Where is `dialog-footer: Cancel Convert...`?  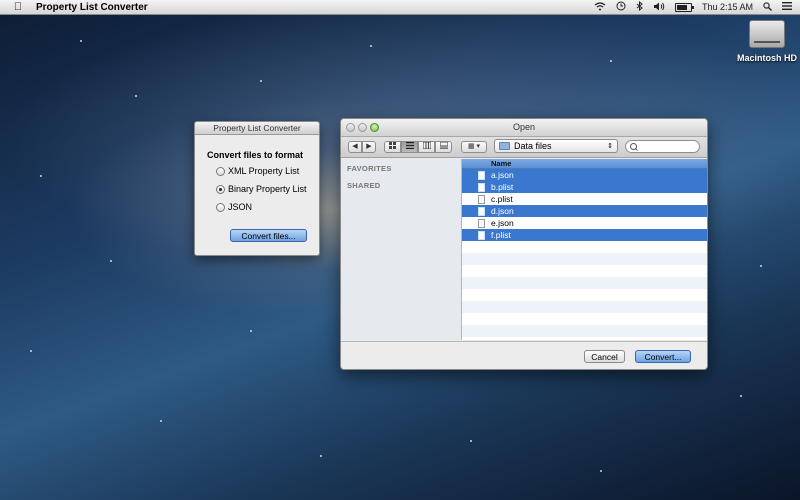 dialog-footer: Cancel Convert... is located at coordinates (524, 355).